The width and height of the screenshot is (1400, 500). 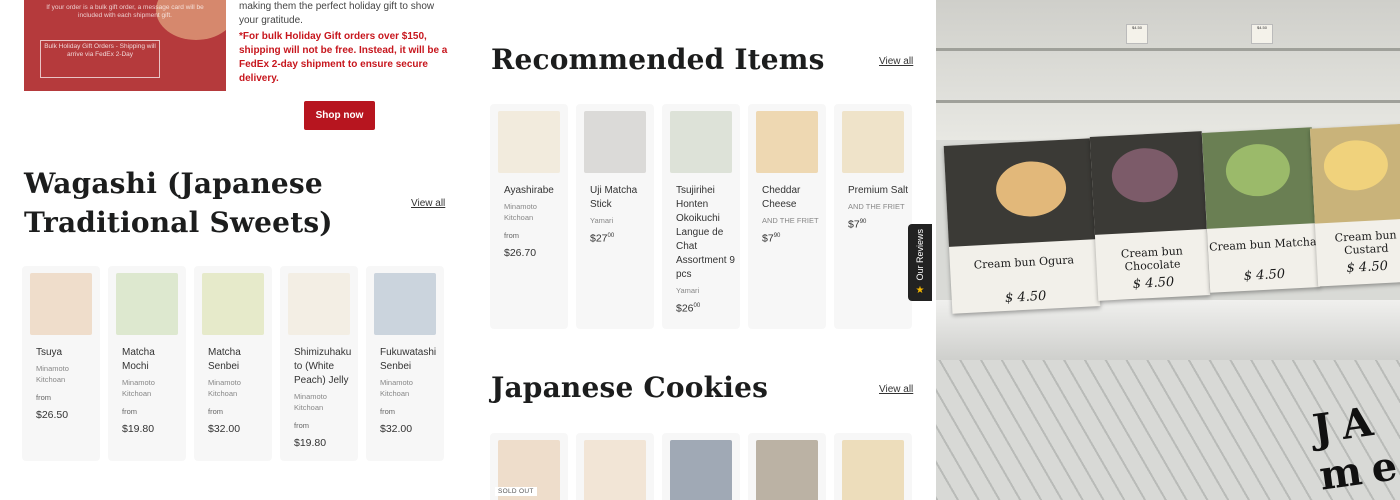 I want to click on product-price: $26.70, so click(x=520, y=253).